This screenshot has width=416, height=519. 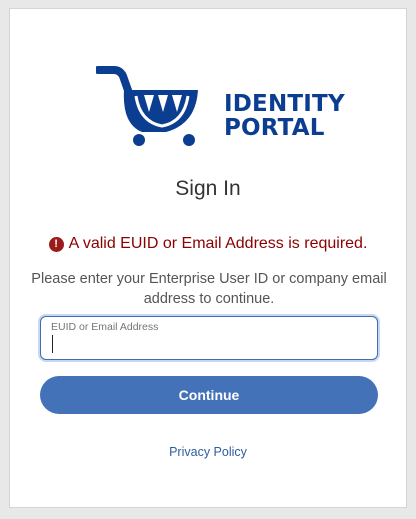 I want to click on logo-line-2: PORTAL, so click(x=274, y=128).